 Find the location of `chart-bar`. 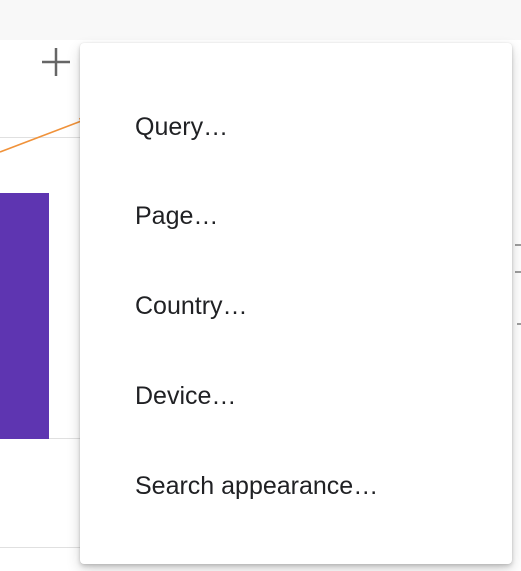

chart-bar is located at coordinates (24, 316).